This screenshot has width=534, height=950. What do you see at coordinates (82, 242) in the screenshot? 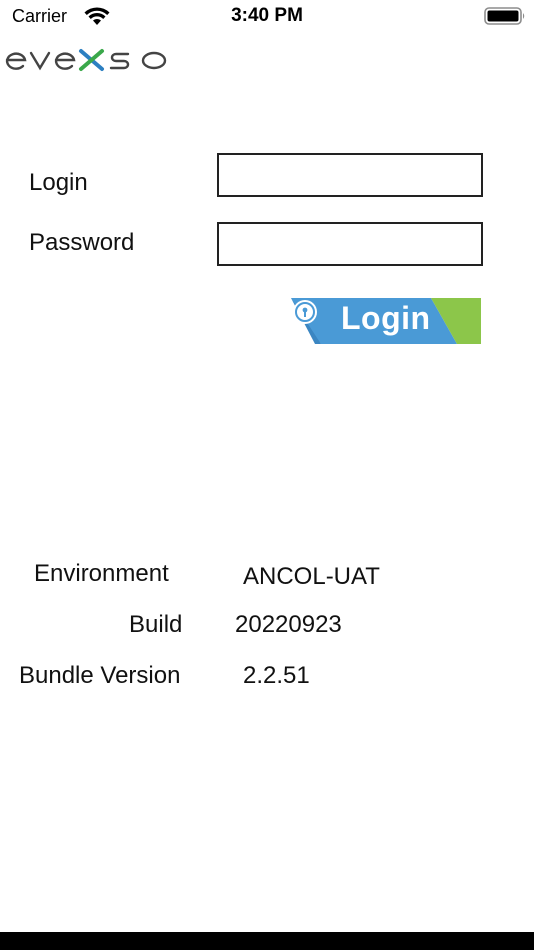
I see `password-label: Password` at bounding box center [82, 242].